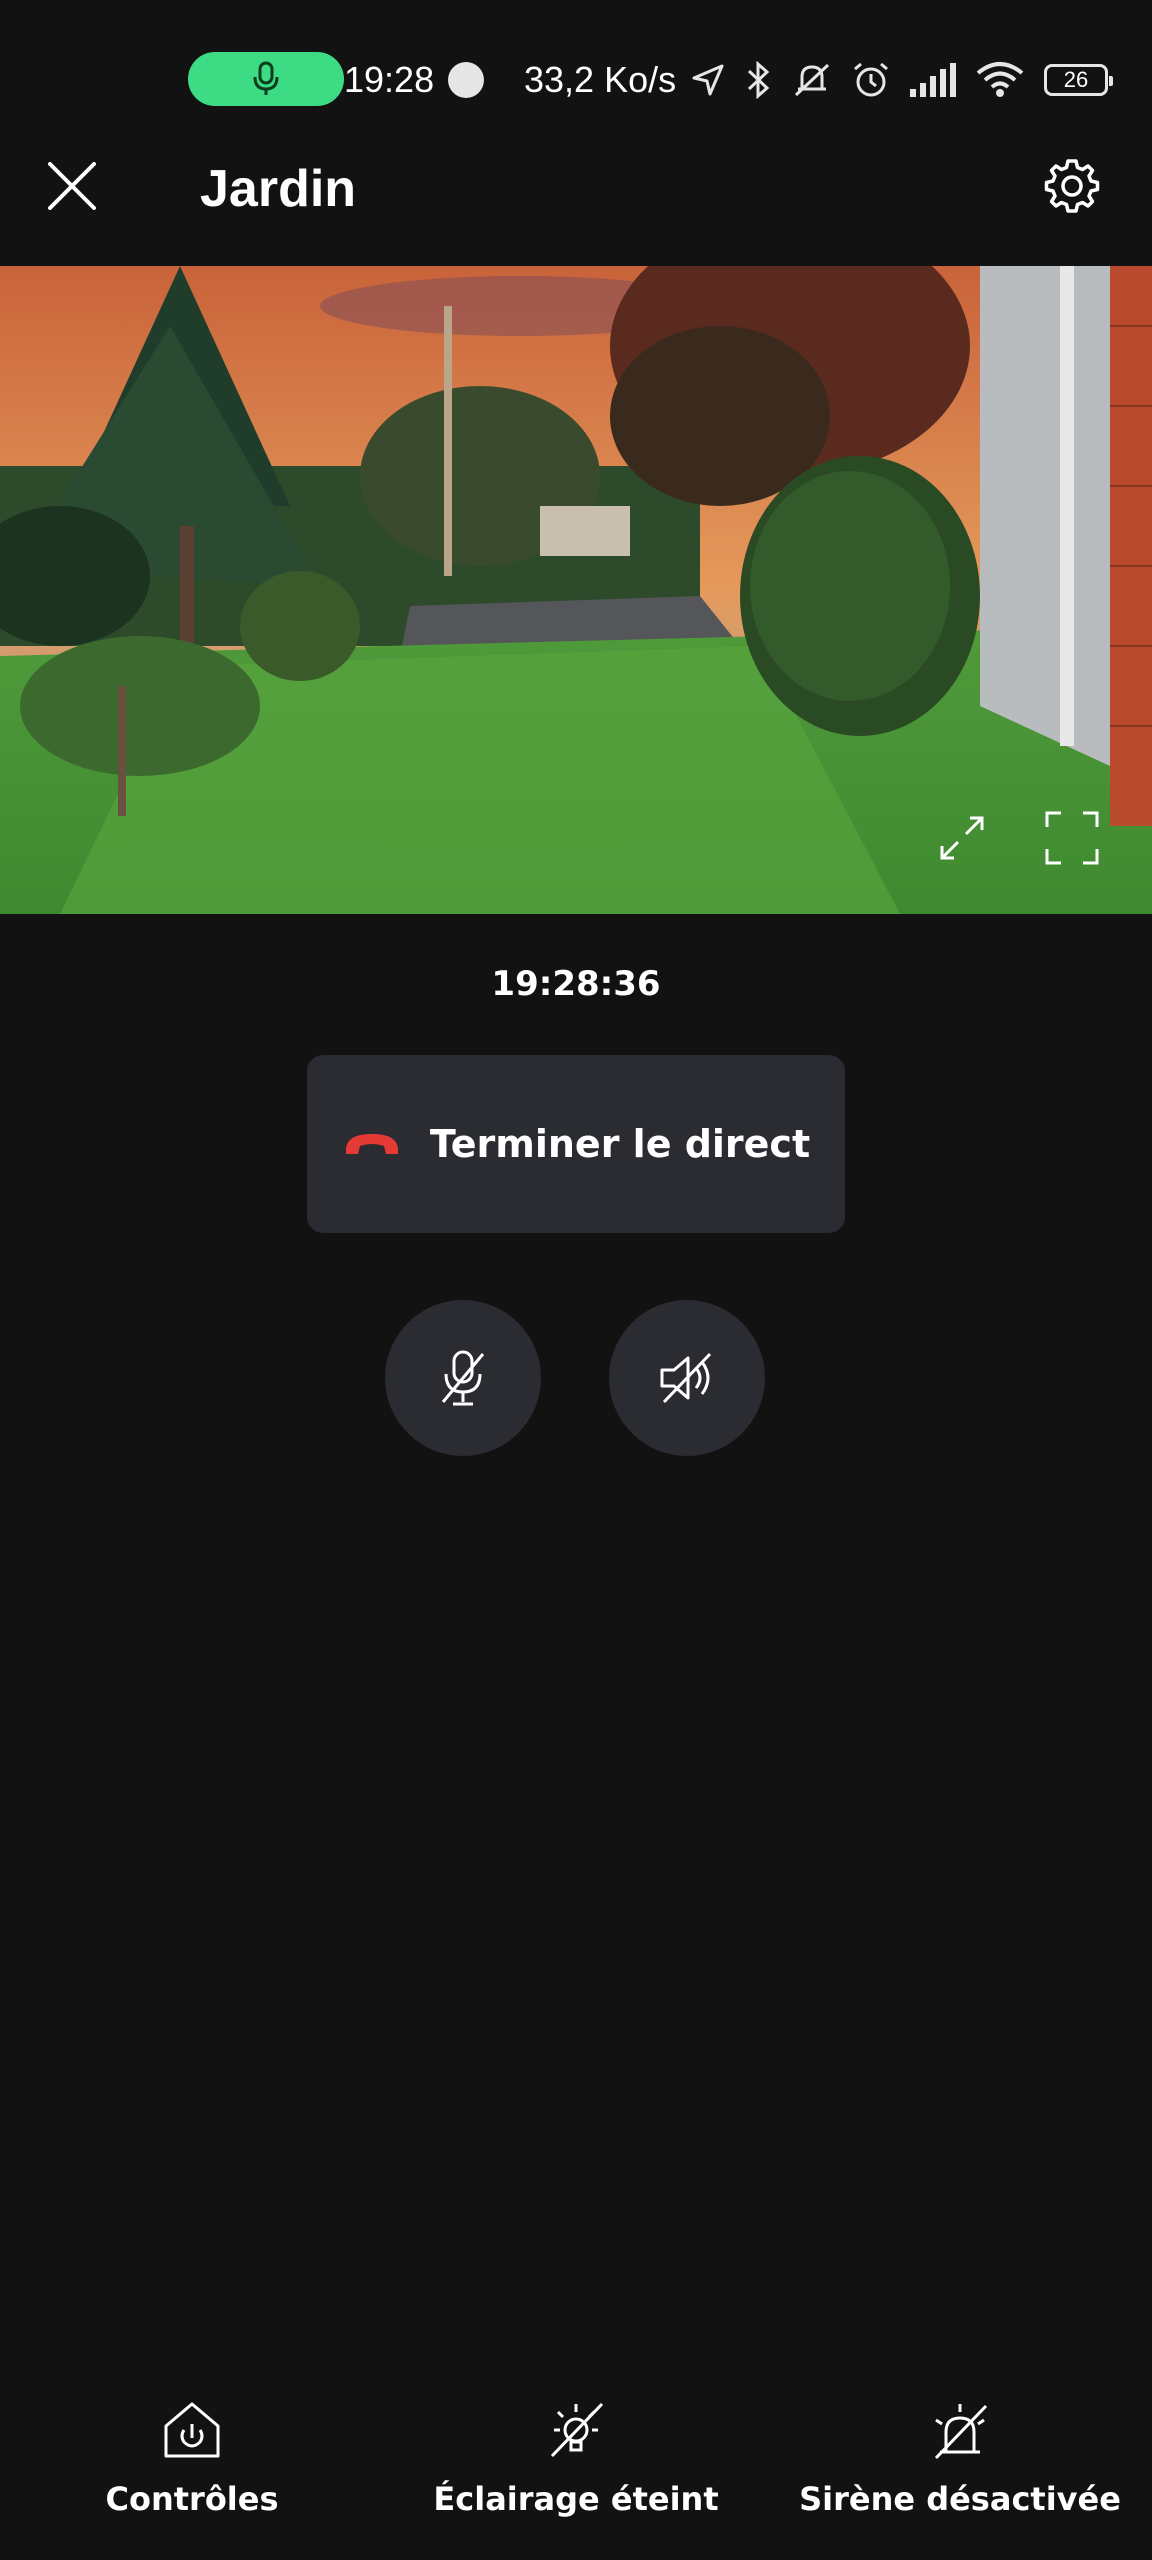 The width and height of the screenshot is (1152, 2560). Describe the element at coordinates (758, 80) in the screenshot. I see `bluetooth-icon` at that location.